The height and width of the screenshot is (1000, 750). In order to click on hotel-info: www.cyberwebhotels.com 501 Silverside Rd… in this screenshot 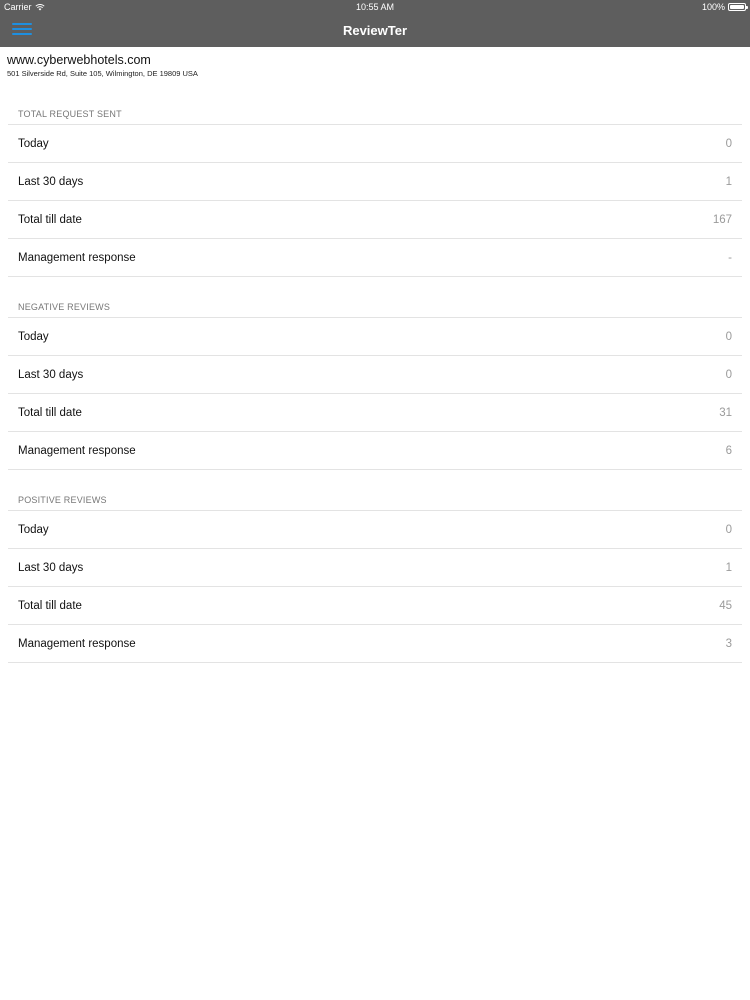, I will do `click(102, 65)`.